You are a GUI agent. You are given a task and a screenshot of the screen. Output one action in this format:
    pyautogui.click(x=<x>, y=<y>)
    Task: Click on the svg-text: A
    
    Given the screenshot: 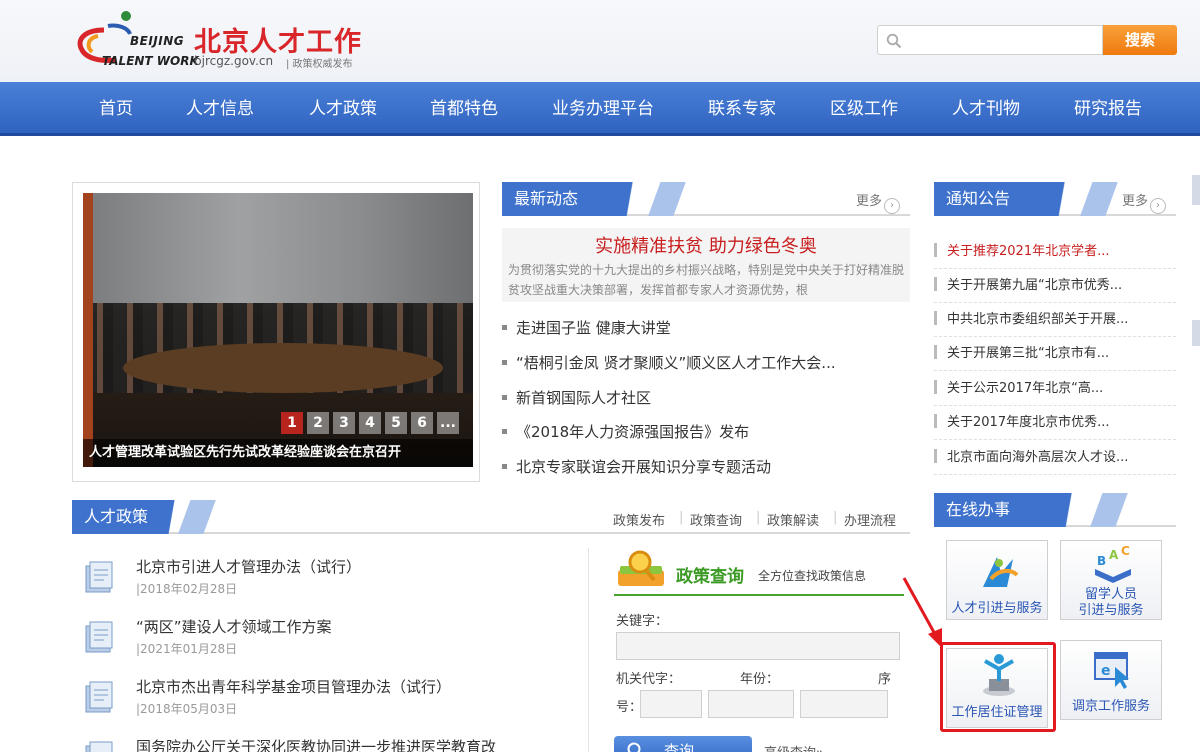 What is the action you would take?
    pyautogui.click(x=1114, y=555)
    